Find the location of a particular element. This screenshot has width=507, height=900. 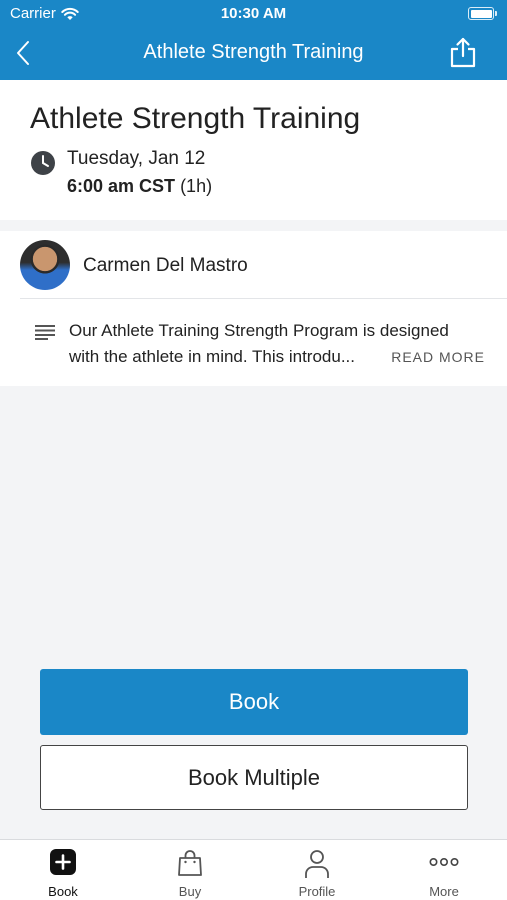

class-duration: (1h) is located at coordinates (196, 186).